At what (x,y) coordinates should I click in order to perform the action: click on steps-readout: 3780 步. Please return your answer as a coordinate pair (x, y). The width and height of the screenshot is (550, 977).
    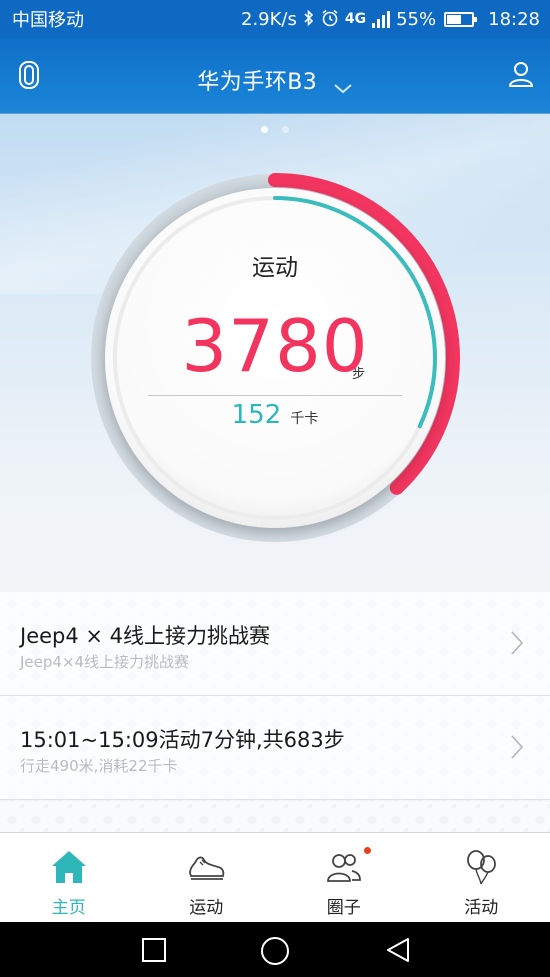
    Looking at the image, I should click on (275, 346).